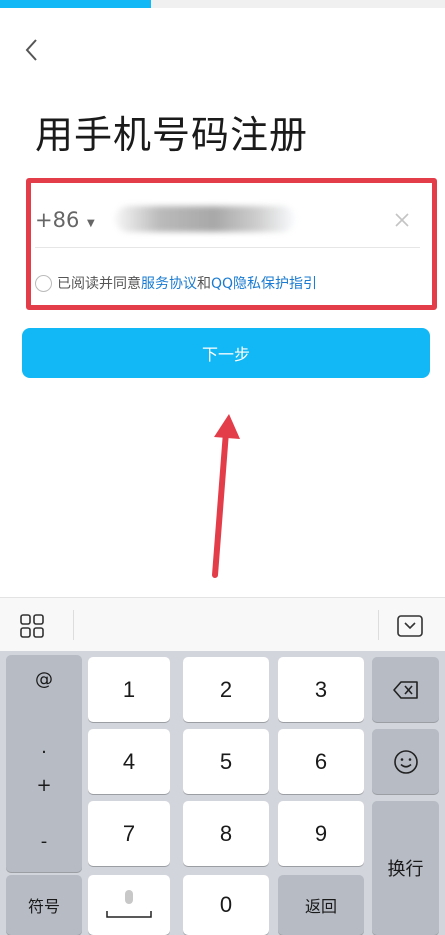 The image size is (445, 935). Describe the element at coordinates (44, 679) in the screenshot. I see `symbol-at: @` at that location.